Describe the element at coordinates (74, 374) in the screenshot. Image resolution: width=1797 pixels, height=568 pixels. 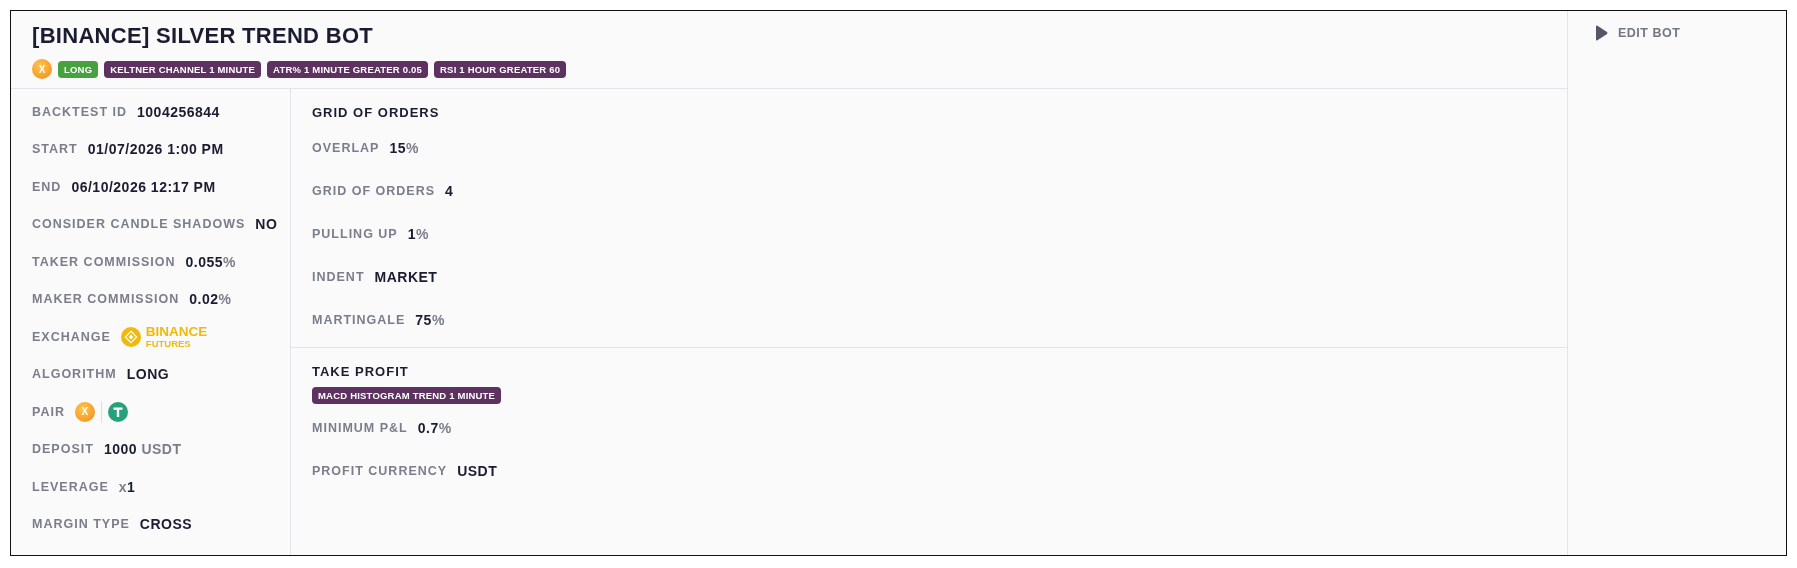
I see `field-label: ALGORITHM` at that location.